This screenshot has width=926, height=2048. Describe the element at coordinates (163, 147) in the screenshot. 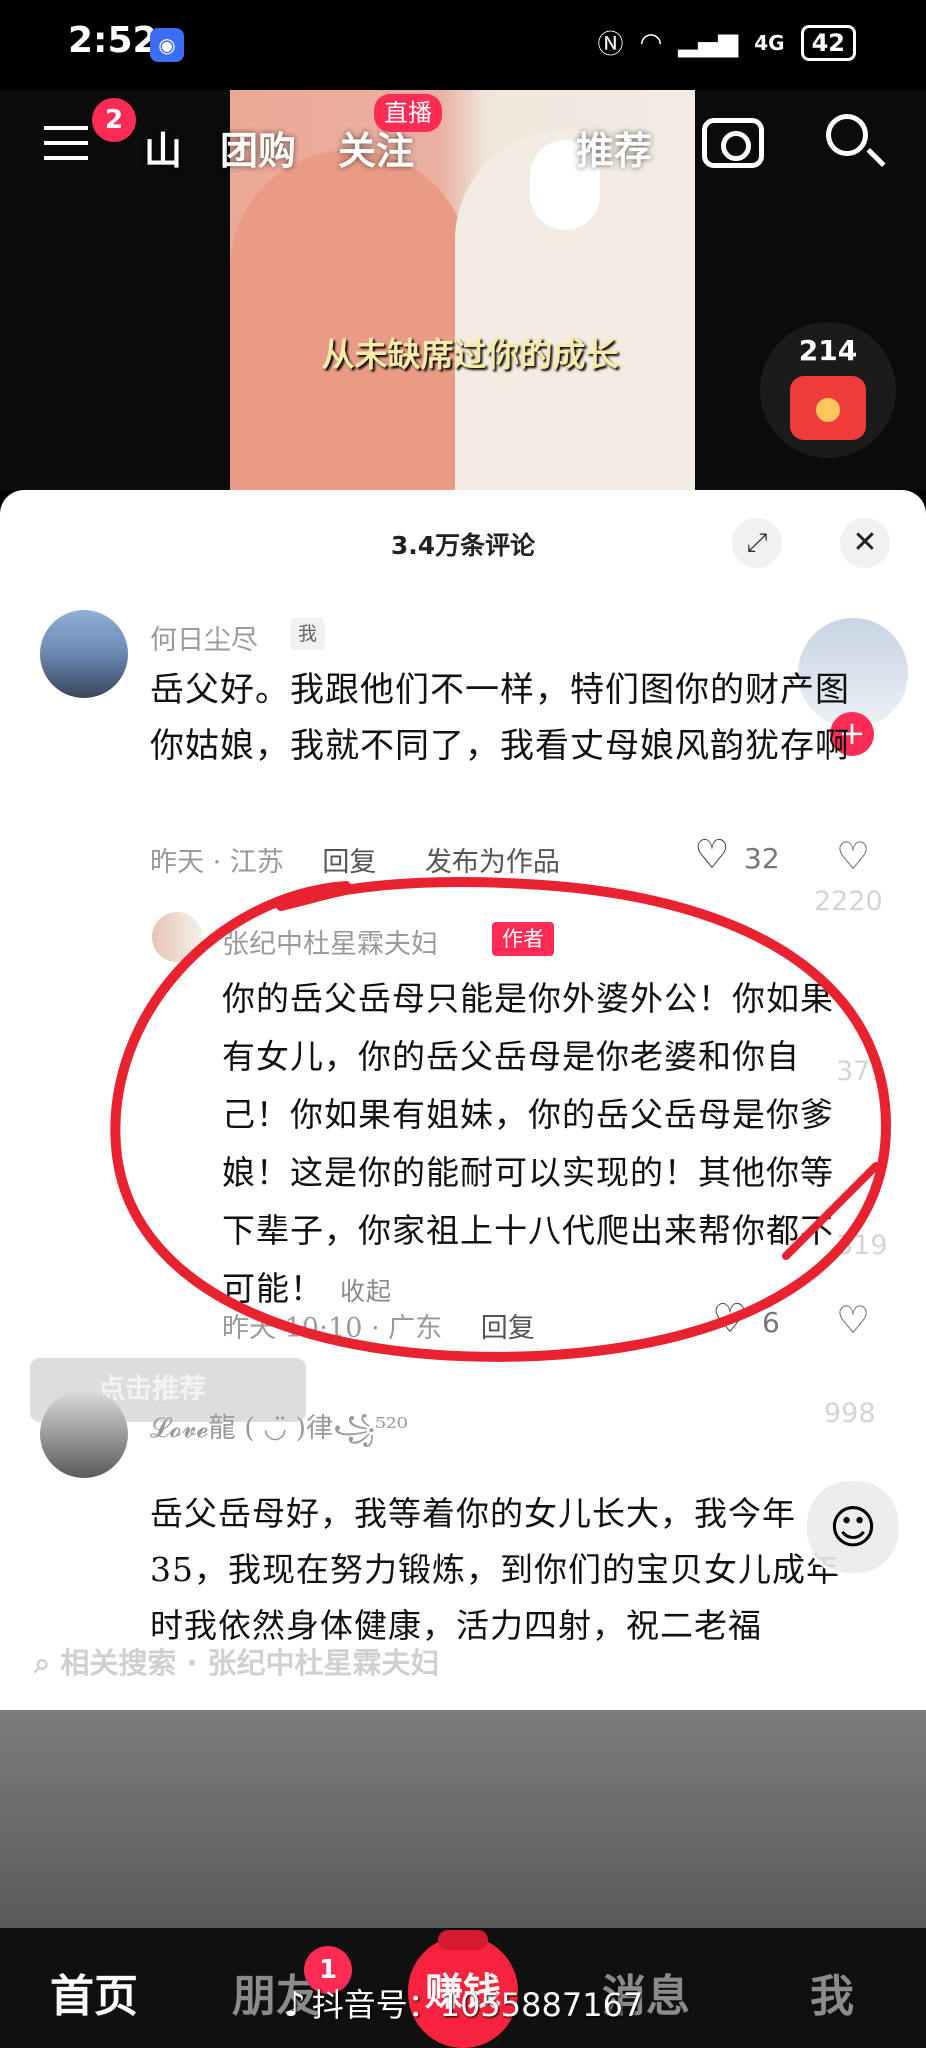

I see `tab-mountain: 山` at that location.